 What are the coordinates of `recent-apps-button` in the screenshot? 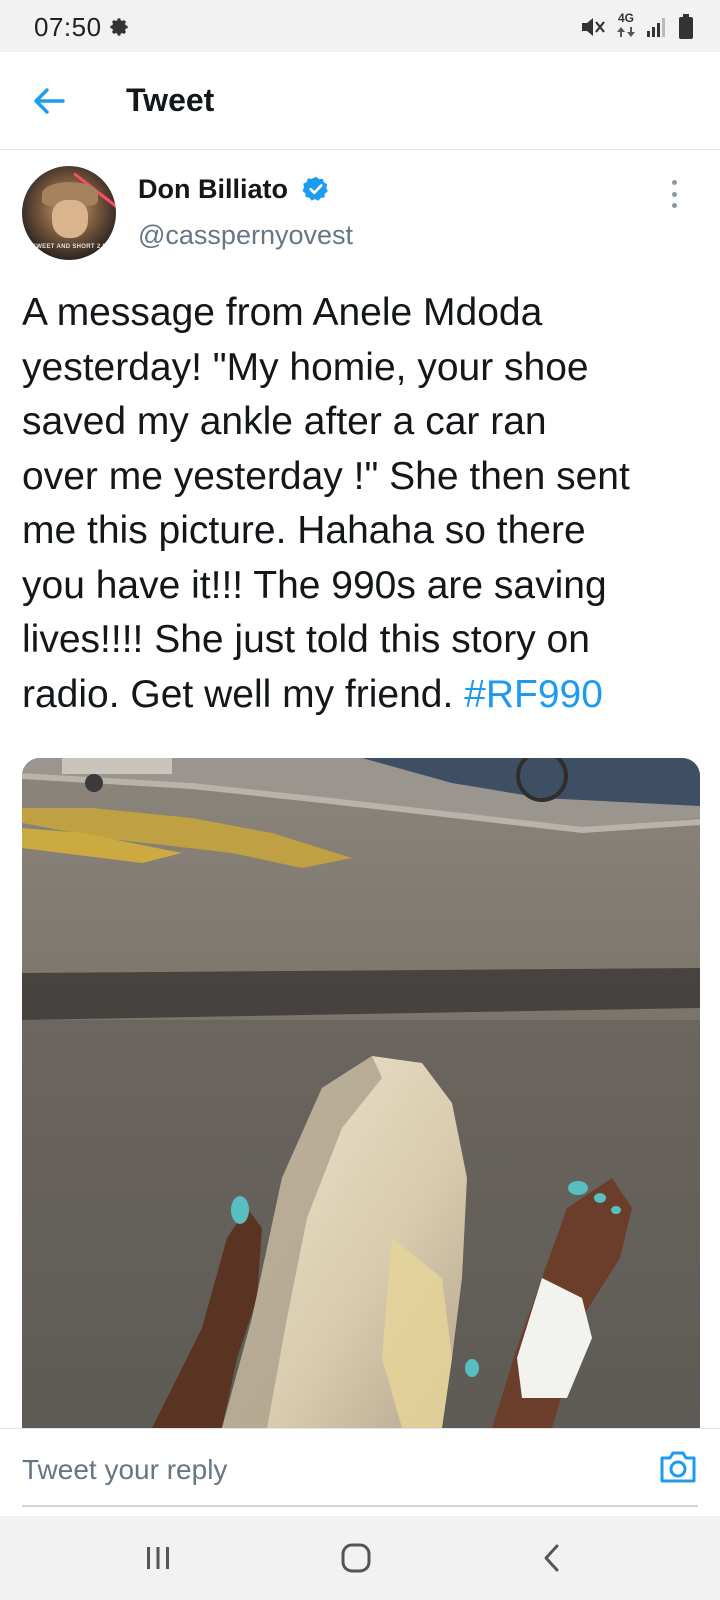 It's located at (158, 1558).